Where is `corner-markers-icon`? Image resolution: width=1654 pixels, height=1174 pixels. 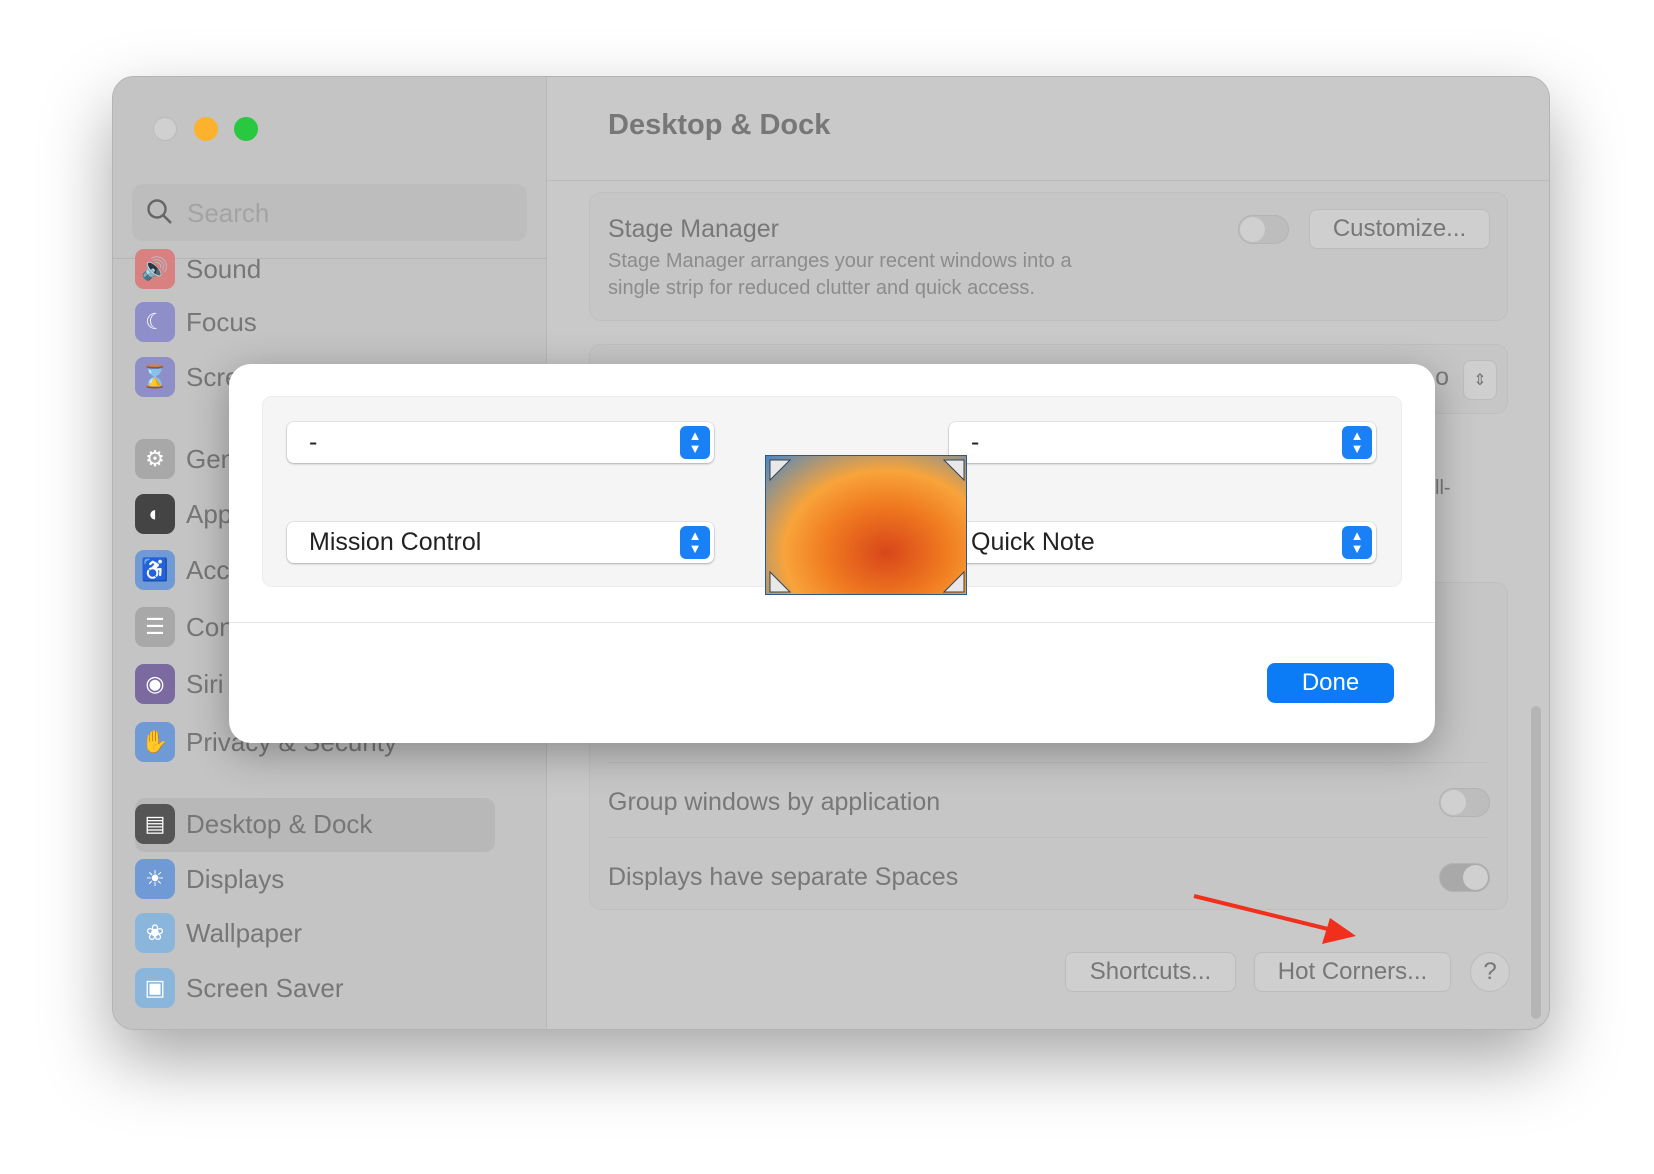 corner-markers-icon is located at coordinates (867, 526).